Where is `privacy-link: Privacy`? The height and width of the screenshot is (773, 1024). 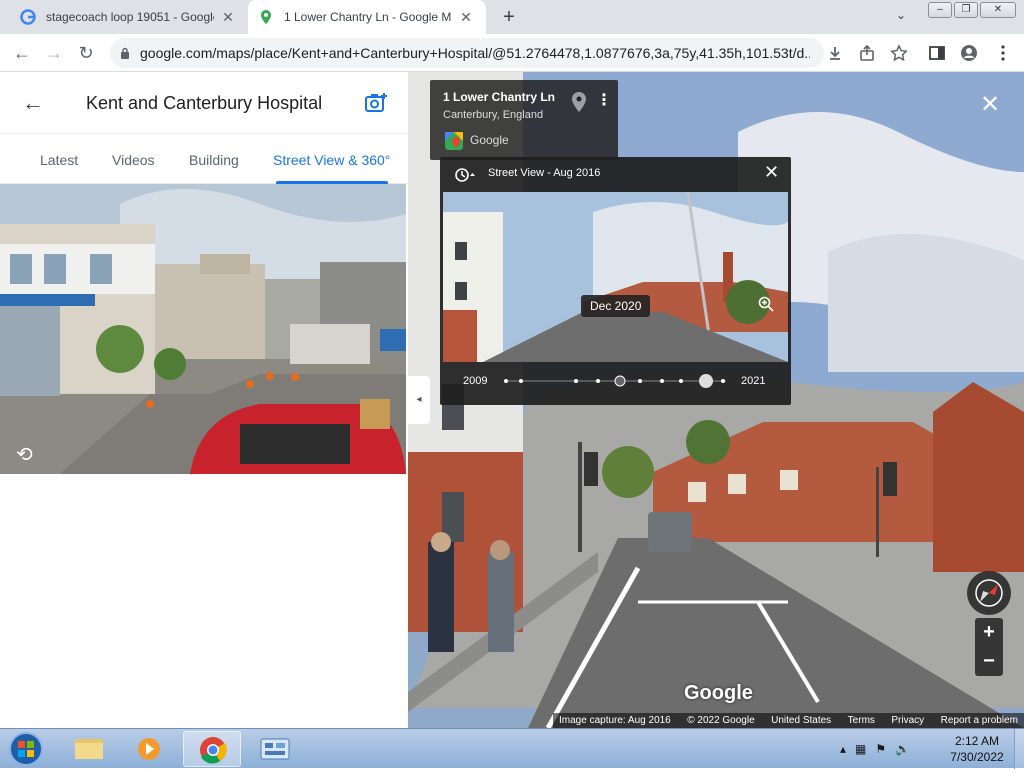 privacy-link: Privacy is located at coordinates (907, 720).